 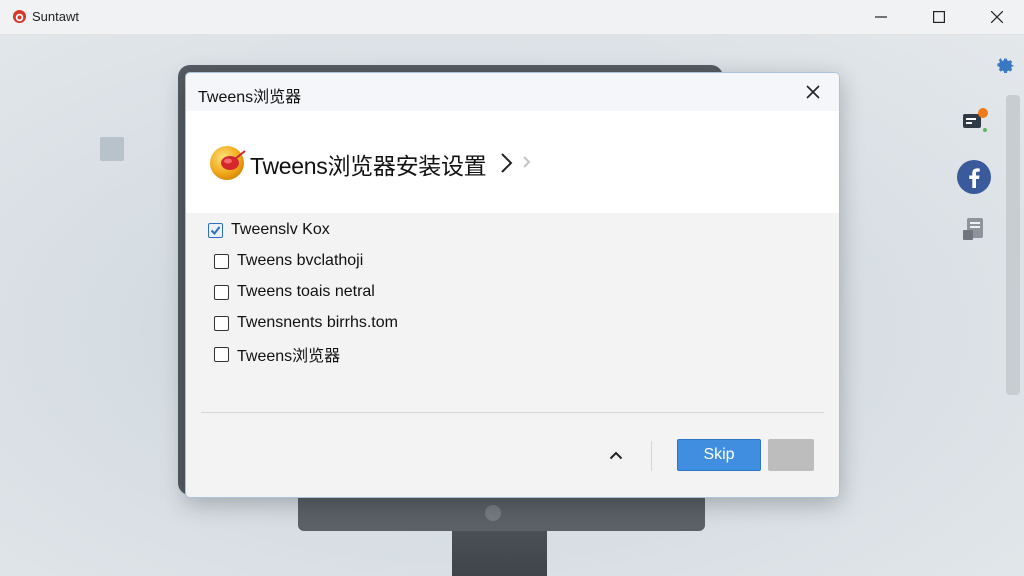 I want to click on background-tile, so click(x=112, y=149).